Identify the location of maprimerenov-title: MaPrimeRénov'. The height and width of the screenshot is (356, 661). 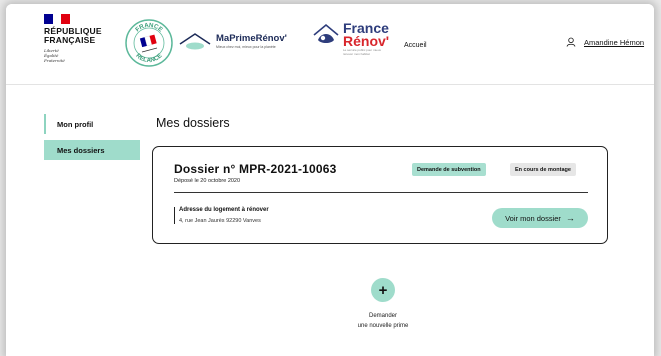
(251, 38).